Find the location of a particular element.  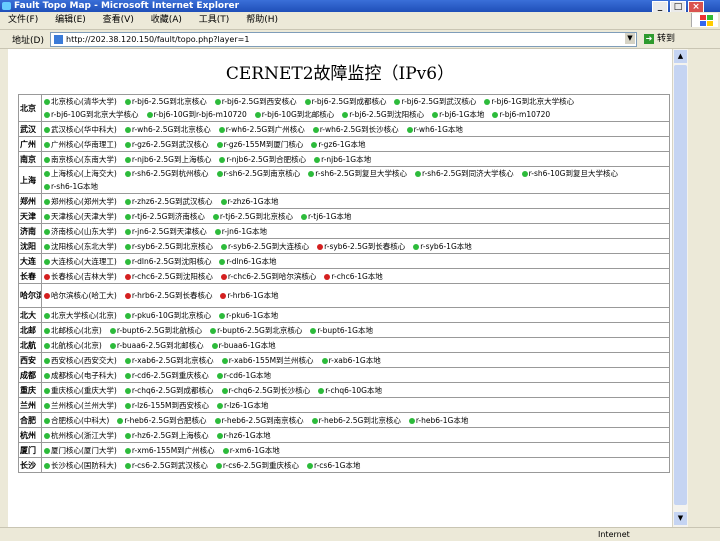

link-item: 重庆核心(重庆大学) is located at coordinates (80, 390).